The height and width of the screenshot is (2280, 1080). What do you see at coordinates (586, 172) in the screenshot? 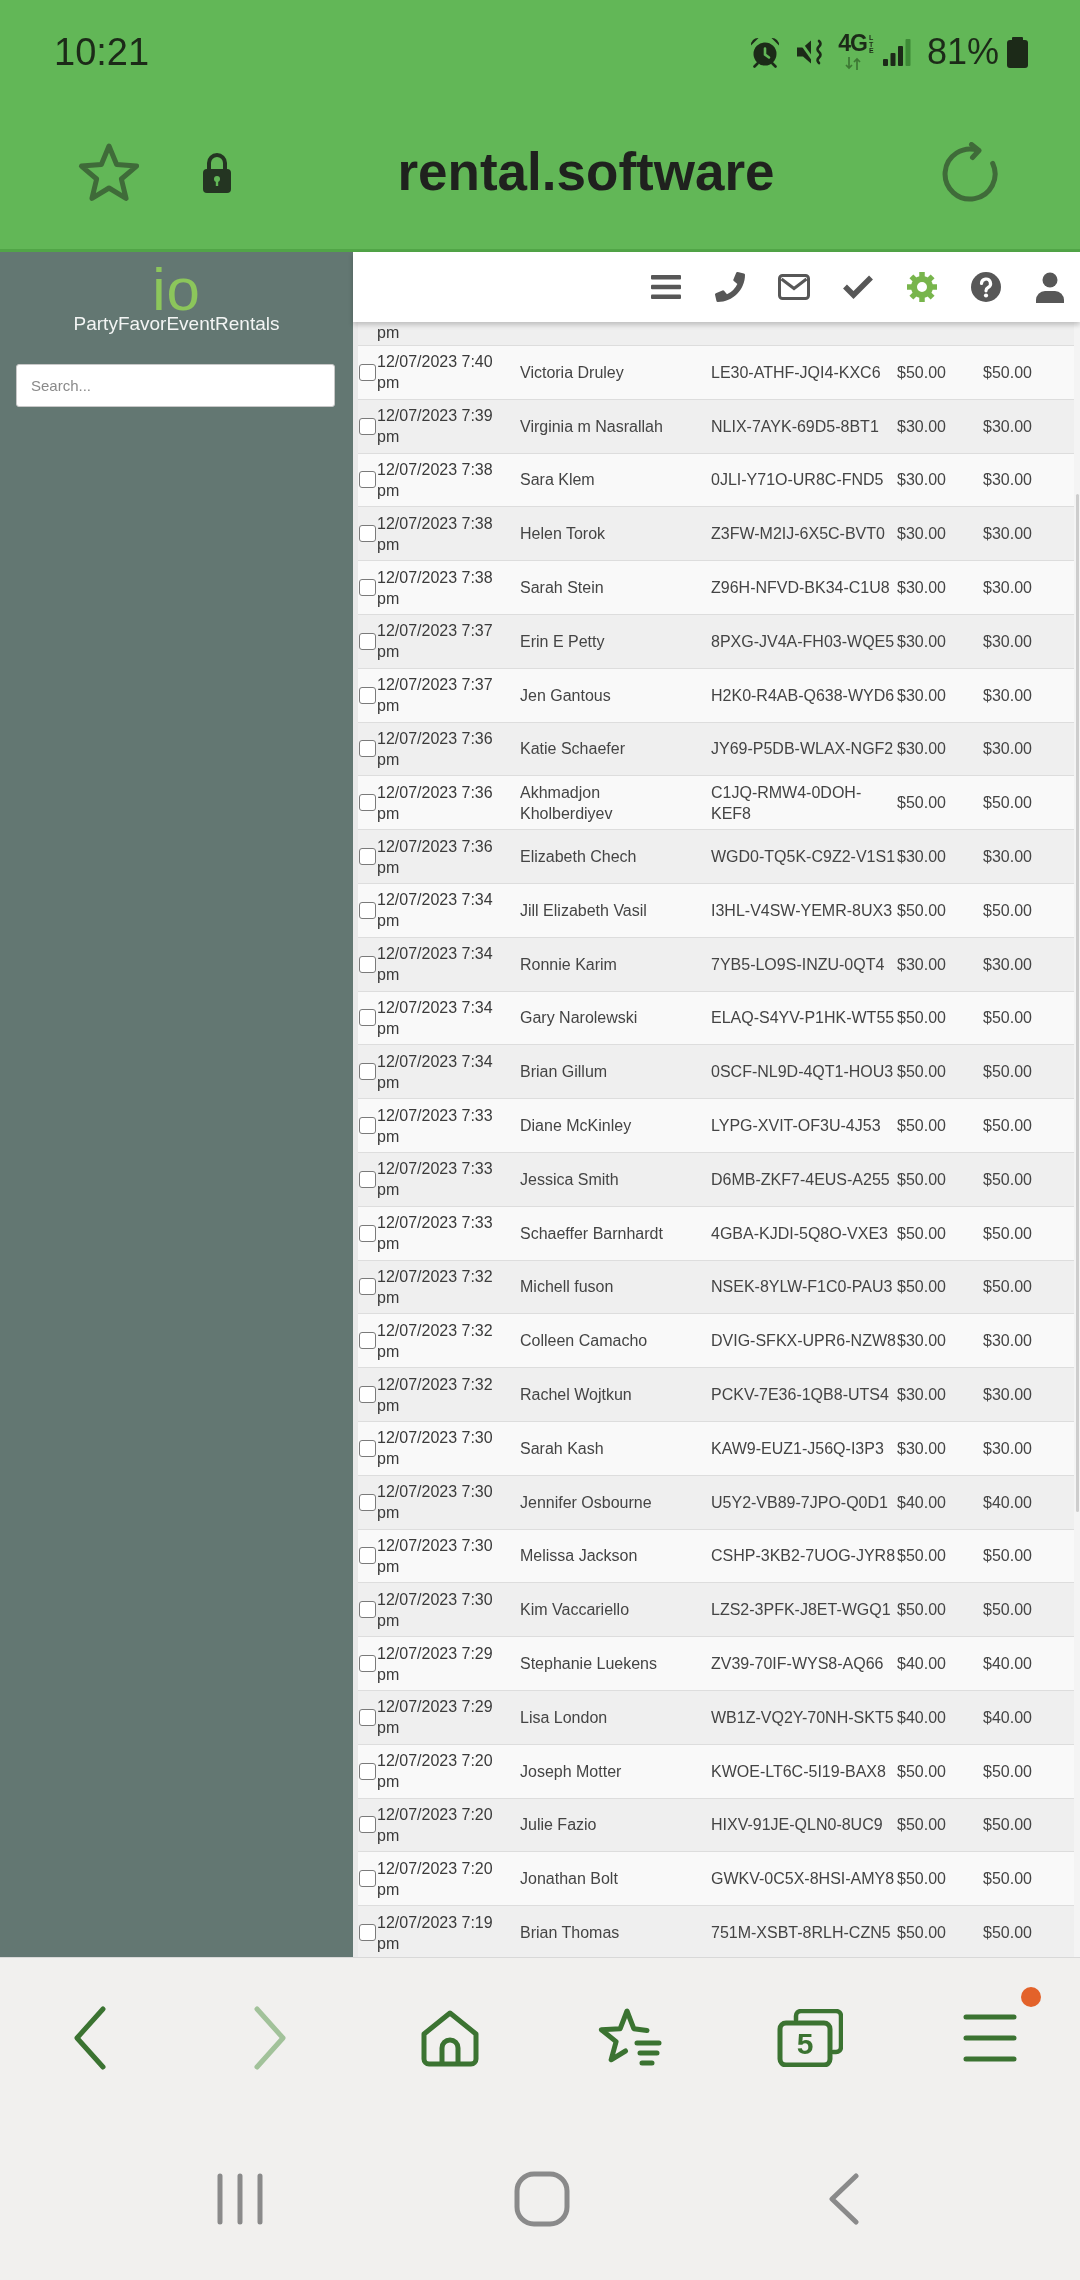
I see `url-text: rental.software` at bounding box center [586, 172].